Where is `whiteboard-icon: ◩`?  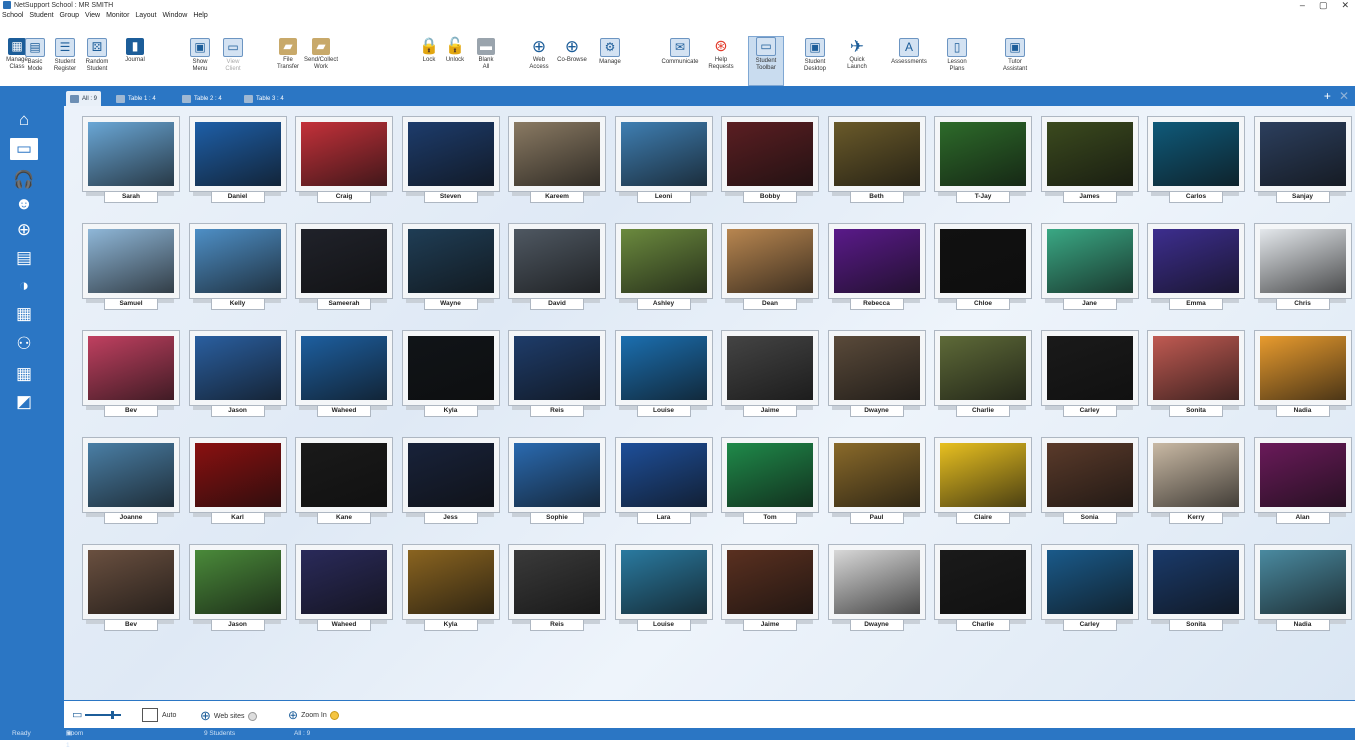 whiteboard-icon: ◩ is located at coordinates (24, 402).